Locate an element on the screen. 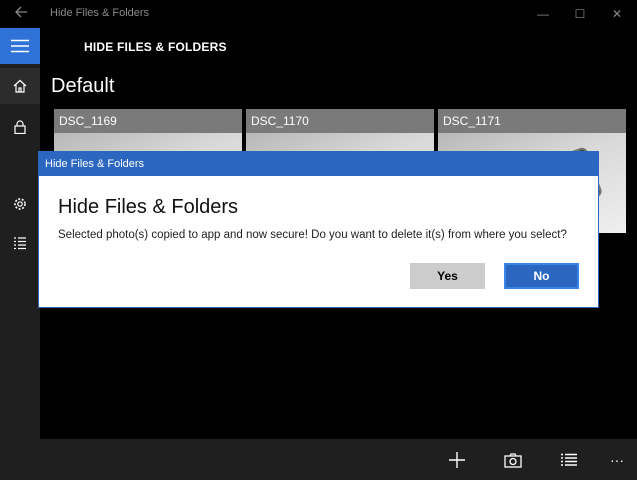  home-icon is located at coordinates (20, 86).